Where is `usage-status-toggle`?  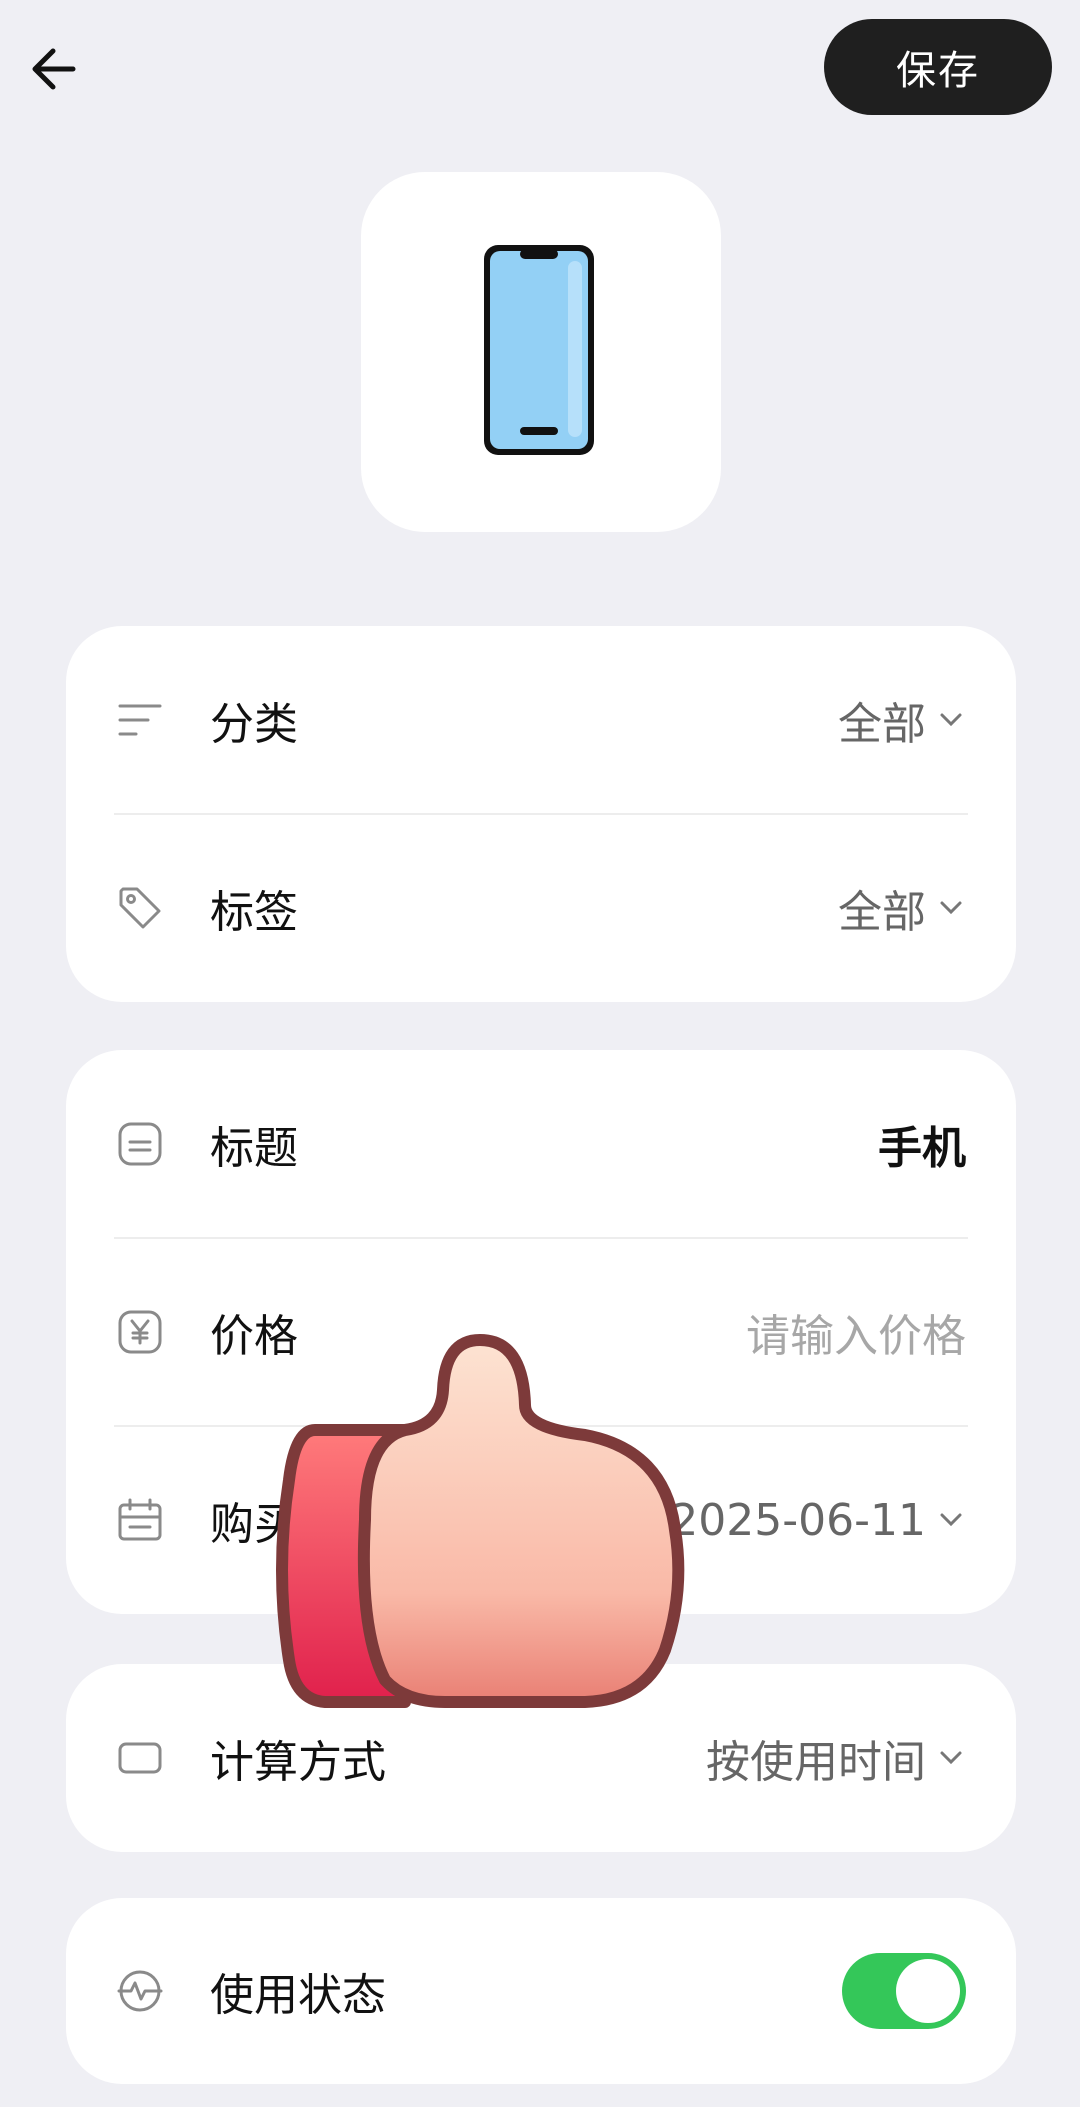
usage-status-toggle is located at coordinates (904, 1991).